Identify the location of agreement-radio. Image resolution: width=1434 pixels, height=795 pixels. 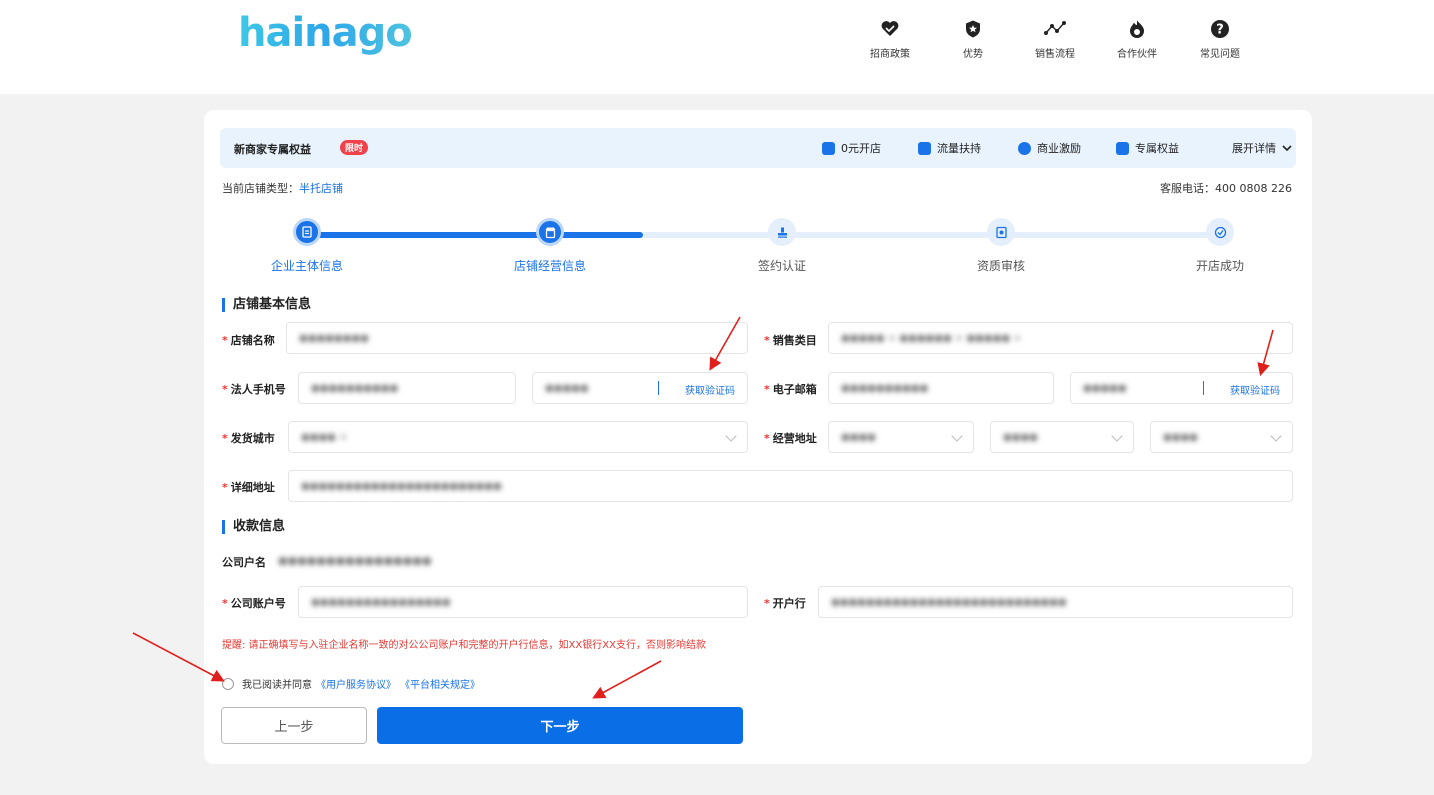
(228, 683).